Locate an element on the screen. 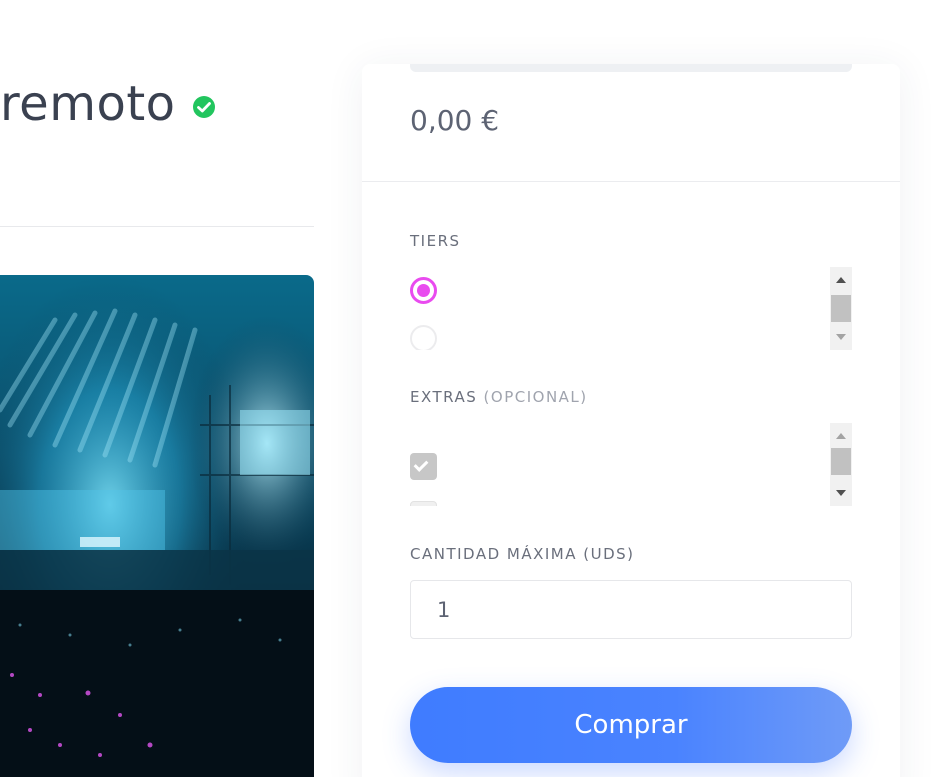 The width and height of the screenshot is (947, 777). buy-button: Comprar is located at coordinates (631, 725).